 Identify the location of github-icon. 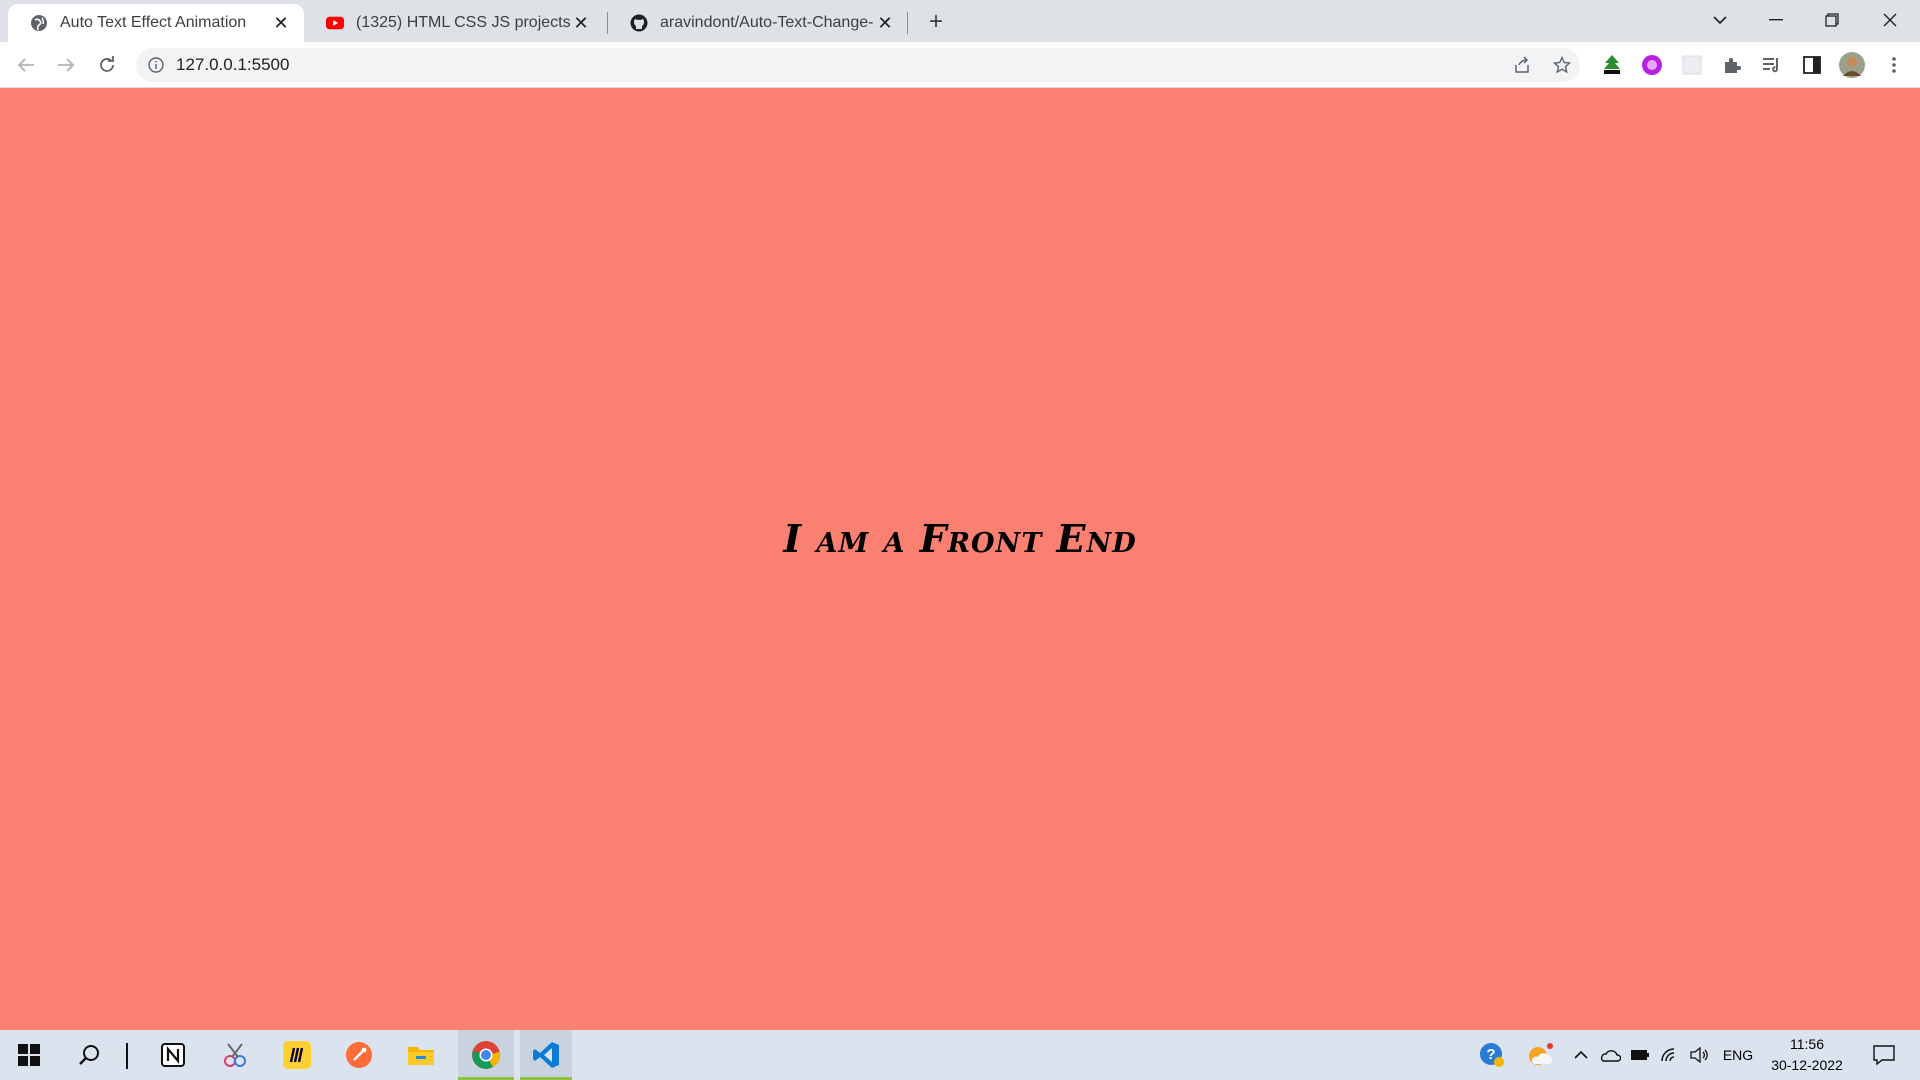
(639, 23).